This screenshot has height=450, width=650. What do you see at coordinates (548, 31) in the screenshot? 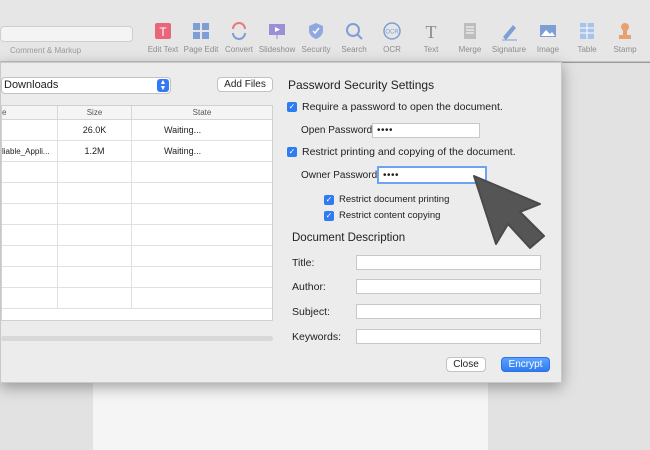
I see `image-icon` at bounding box center [548, 31].